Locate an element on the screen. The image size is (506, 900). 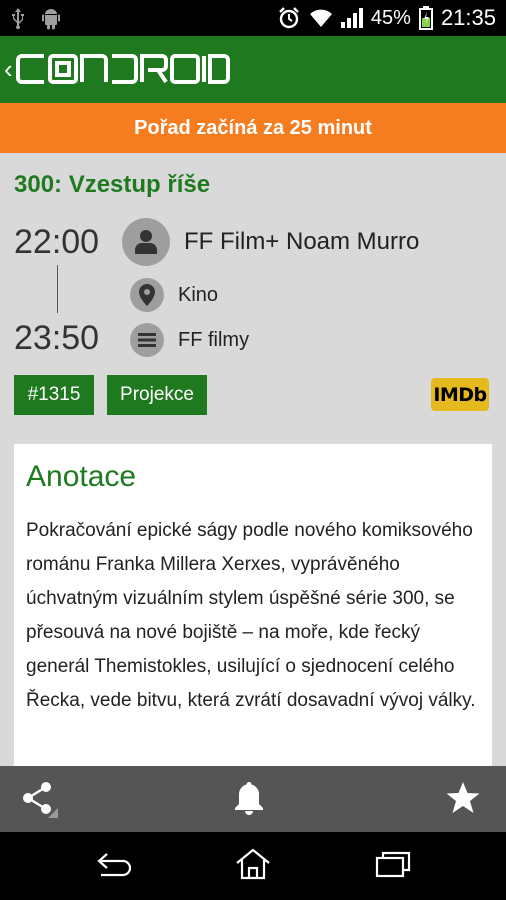
location-name: Kino is located at coordinates (198, 294).